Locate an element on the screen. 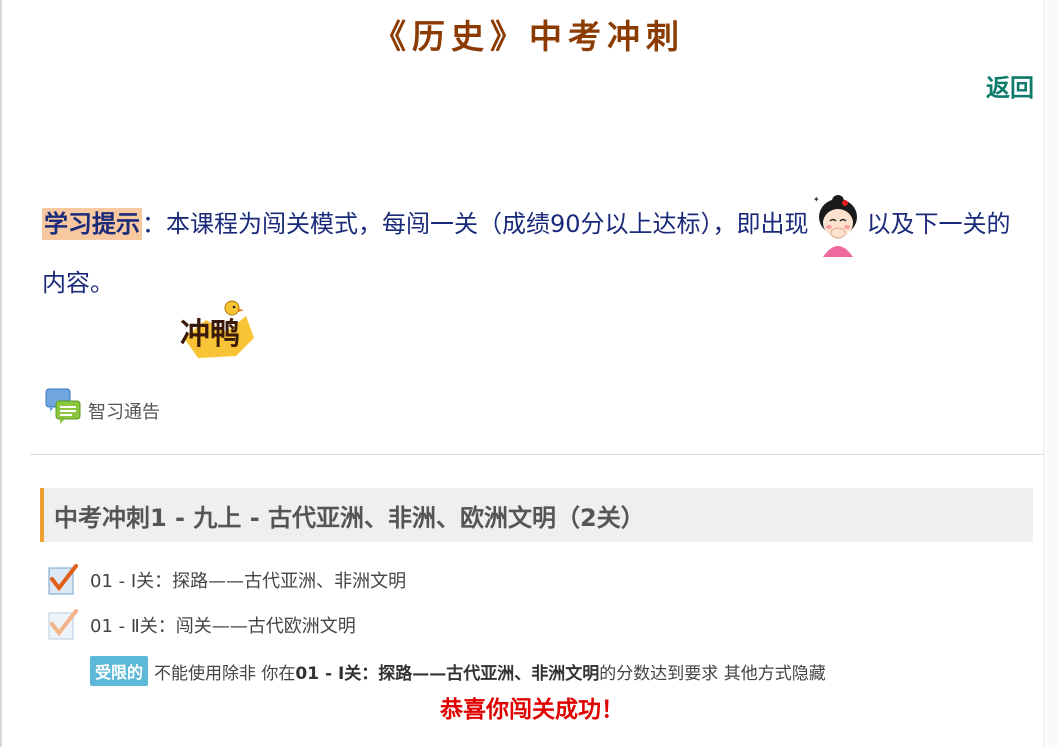 Image resolution: width=1058 pixels, height=747 pixels. duck-sticker-icon: 冲鸭 is located at coordinates (218, 329).